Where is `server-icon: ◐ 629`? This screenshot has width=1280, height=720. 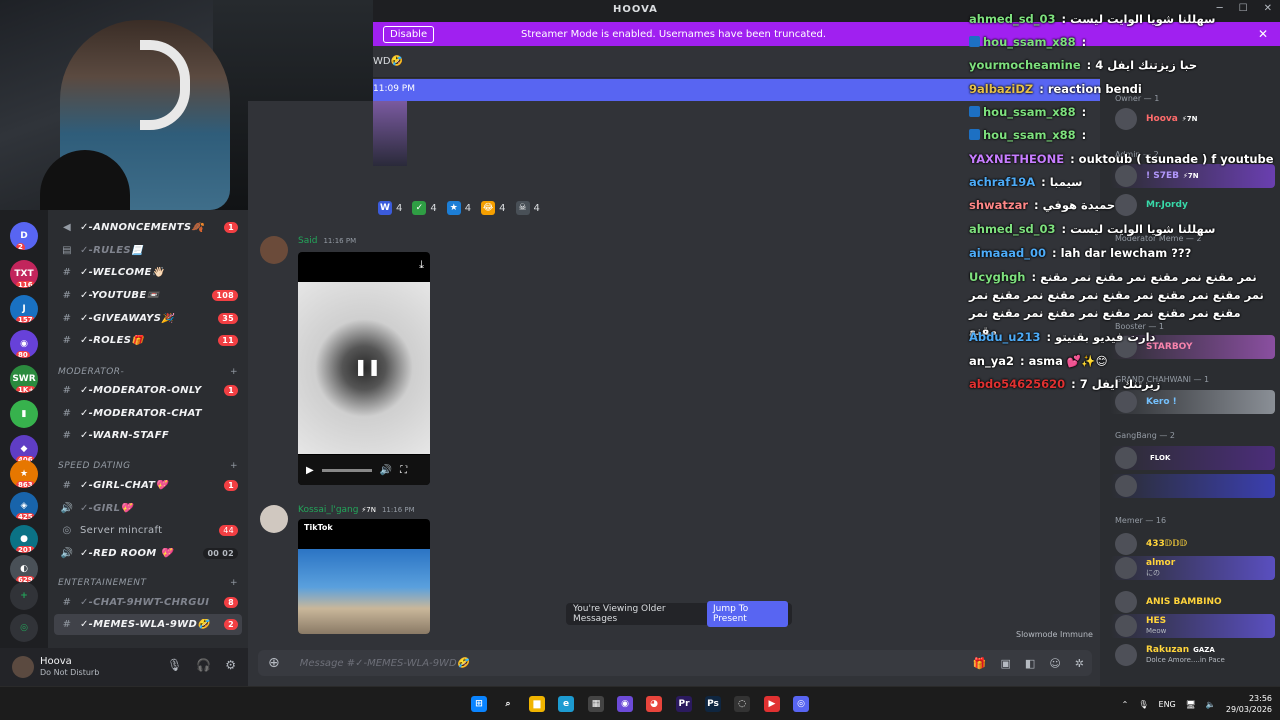
server-icon: ◐ 629 is located at coordinates (24, 569).